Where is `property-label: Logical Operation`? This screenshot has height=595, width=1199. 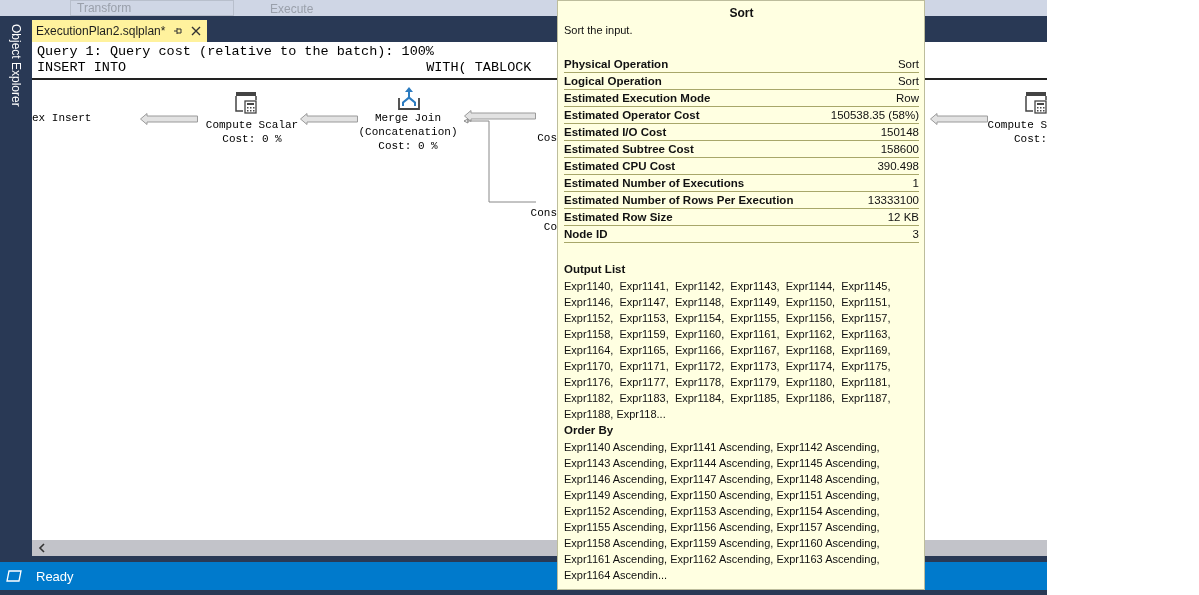 property-label: Logical Operation is located at coordinates (613, 81).